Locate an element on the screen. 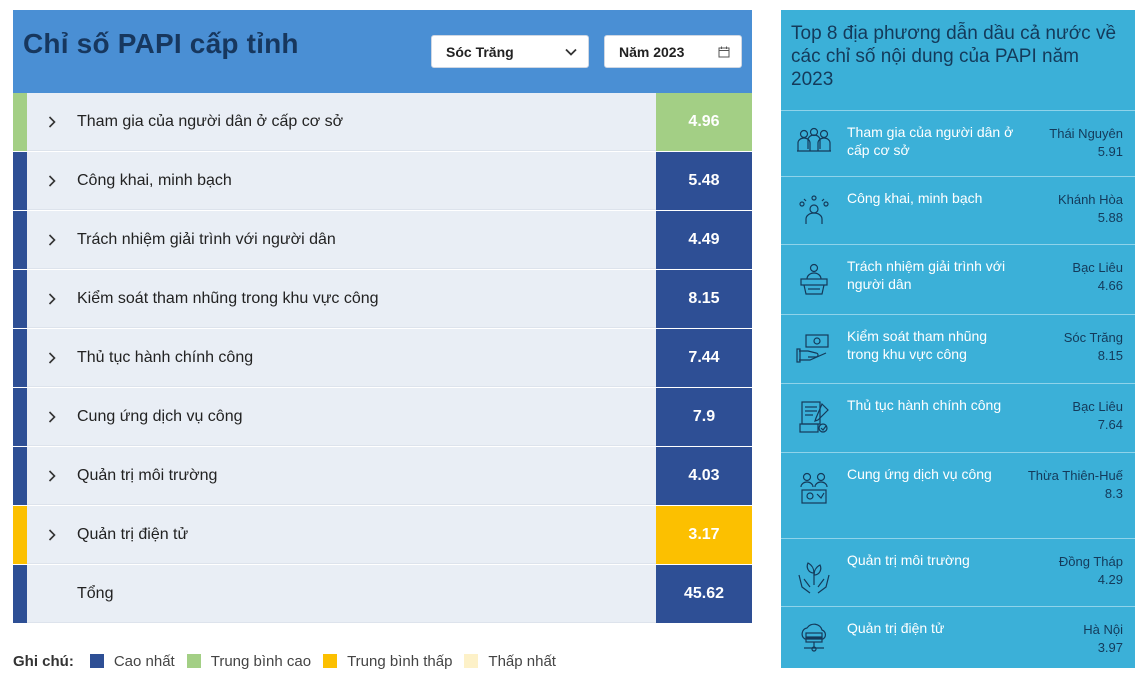 The image size is (1144, 679). top8-item: Cung ứng dịch vụ công Thừa Thiên-Huế 8.3 is located at coordinates (958, 496).